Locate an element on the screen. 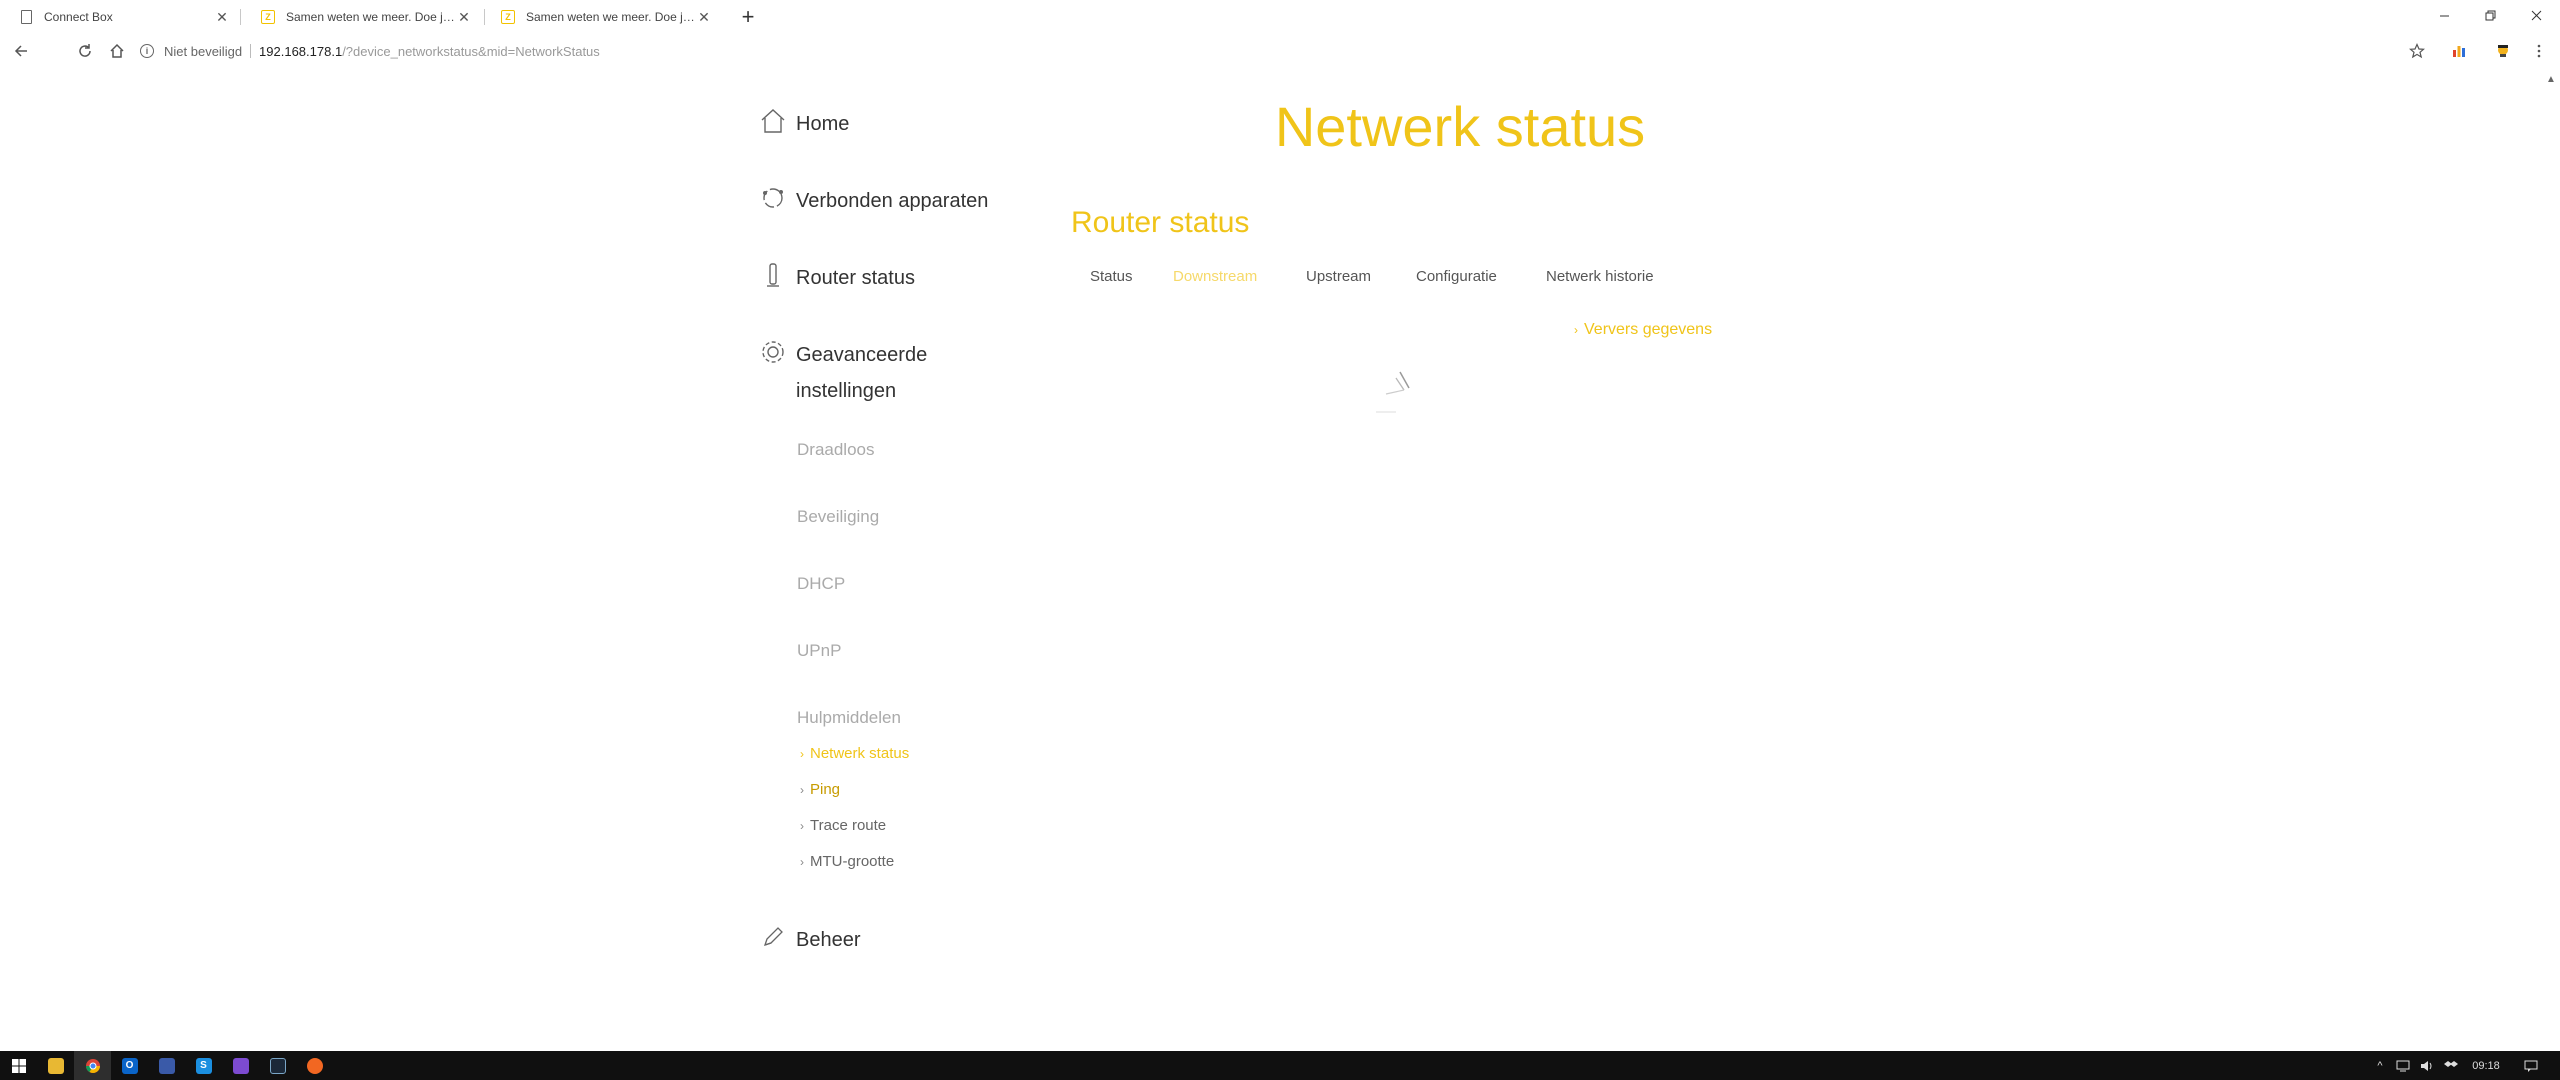 Image resolution: width=2560 pixels, height=1080 pixels. security-label: Niet beveiligd is located at coordinates (203, 51).